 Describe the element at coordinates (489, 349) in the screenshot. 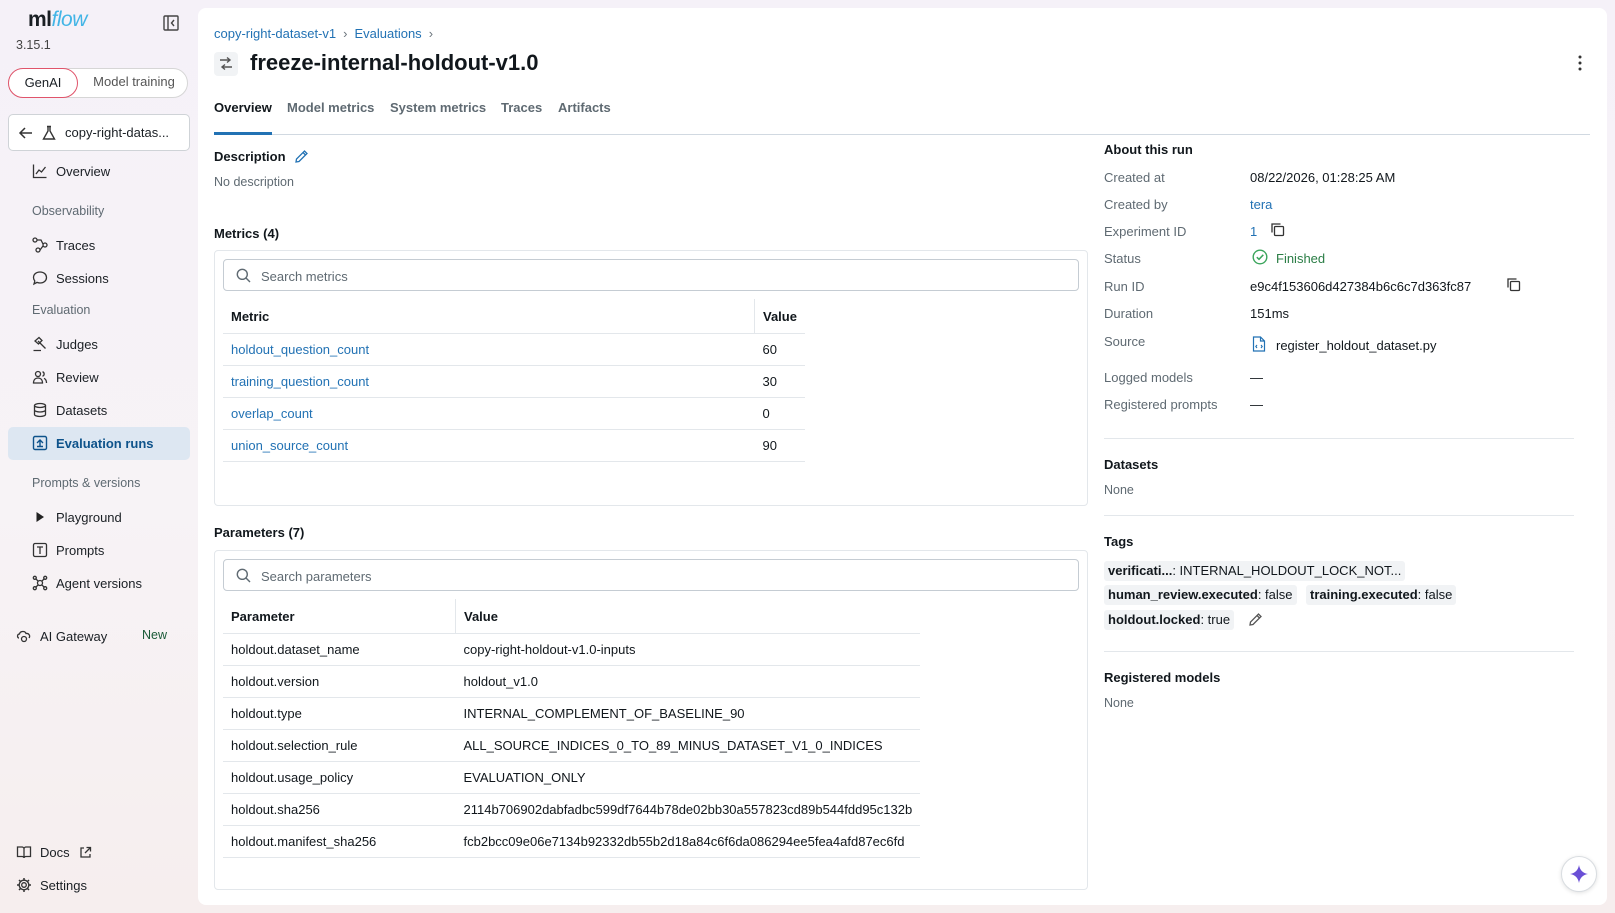

I see `metric-name-link: holdout_question_count` at that location.